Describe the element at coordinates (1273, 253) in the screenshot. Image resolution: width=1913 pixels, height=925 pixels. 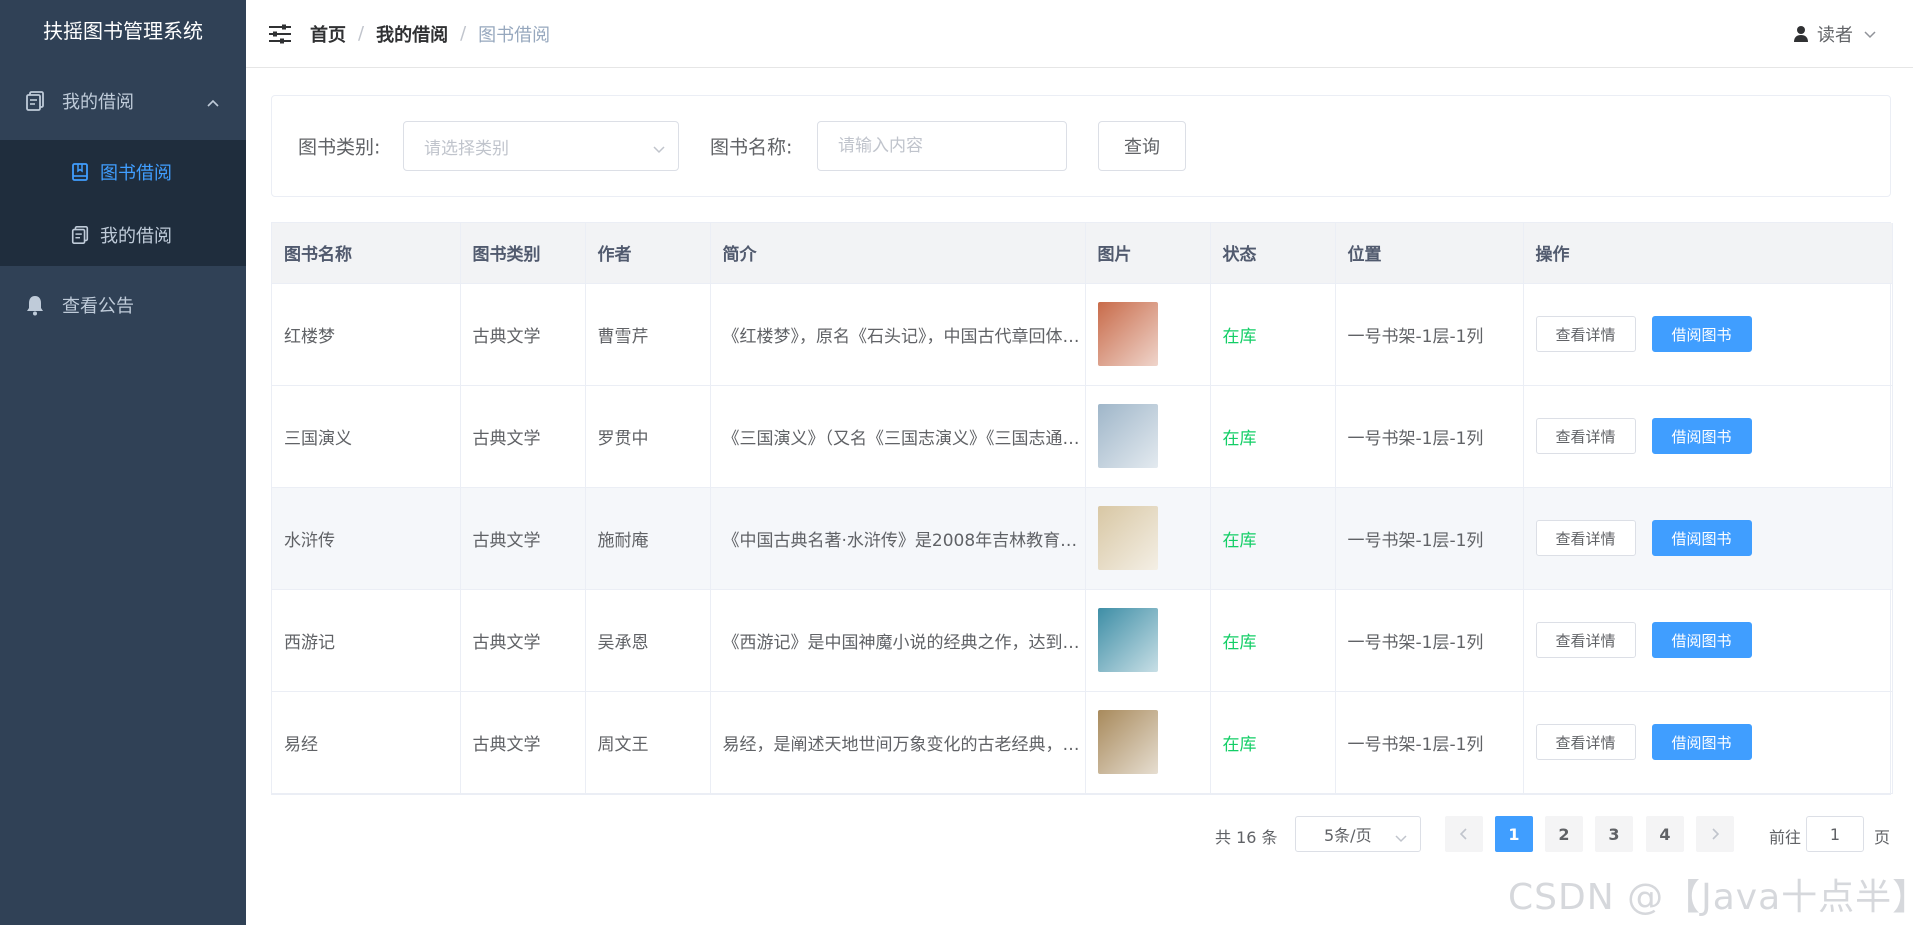
I see `column-header: 状态` at that location.